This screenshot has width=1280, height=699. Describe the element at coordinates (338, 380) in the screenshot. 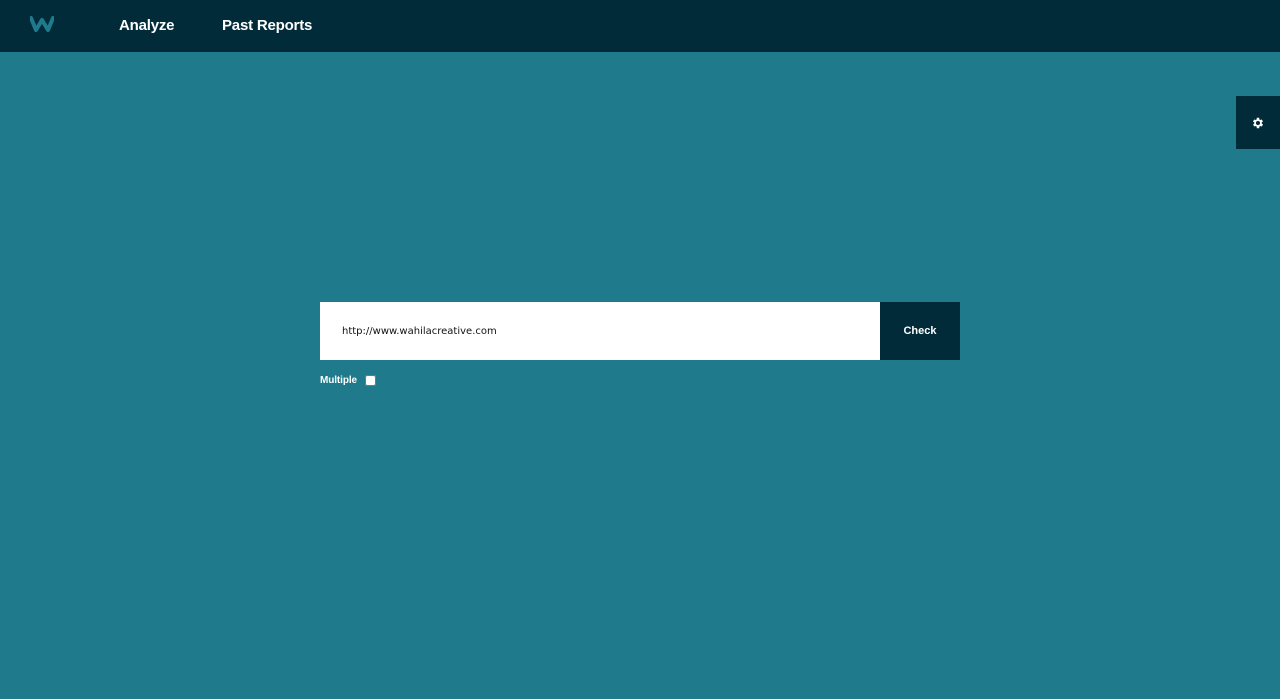

I see `multiple-label: Multiple` at that location.